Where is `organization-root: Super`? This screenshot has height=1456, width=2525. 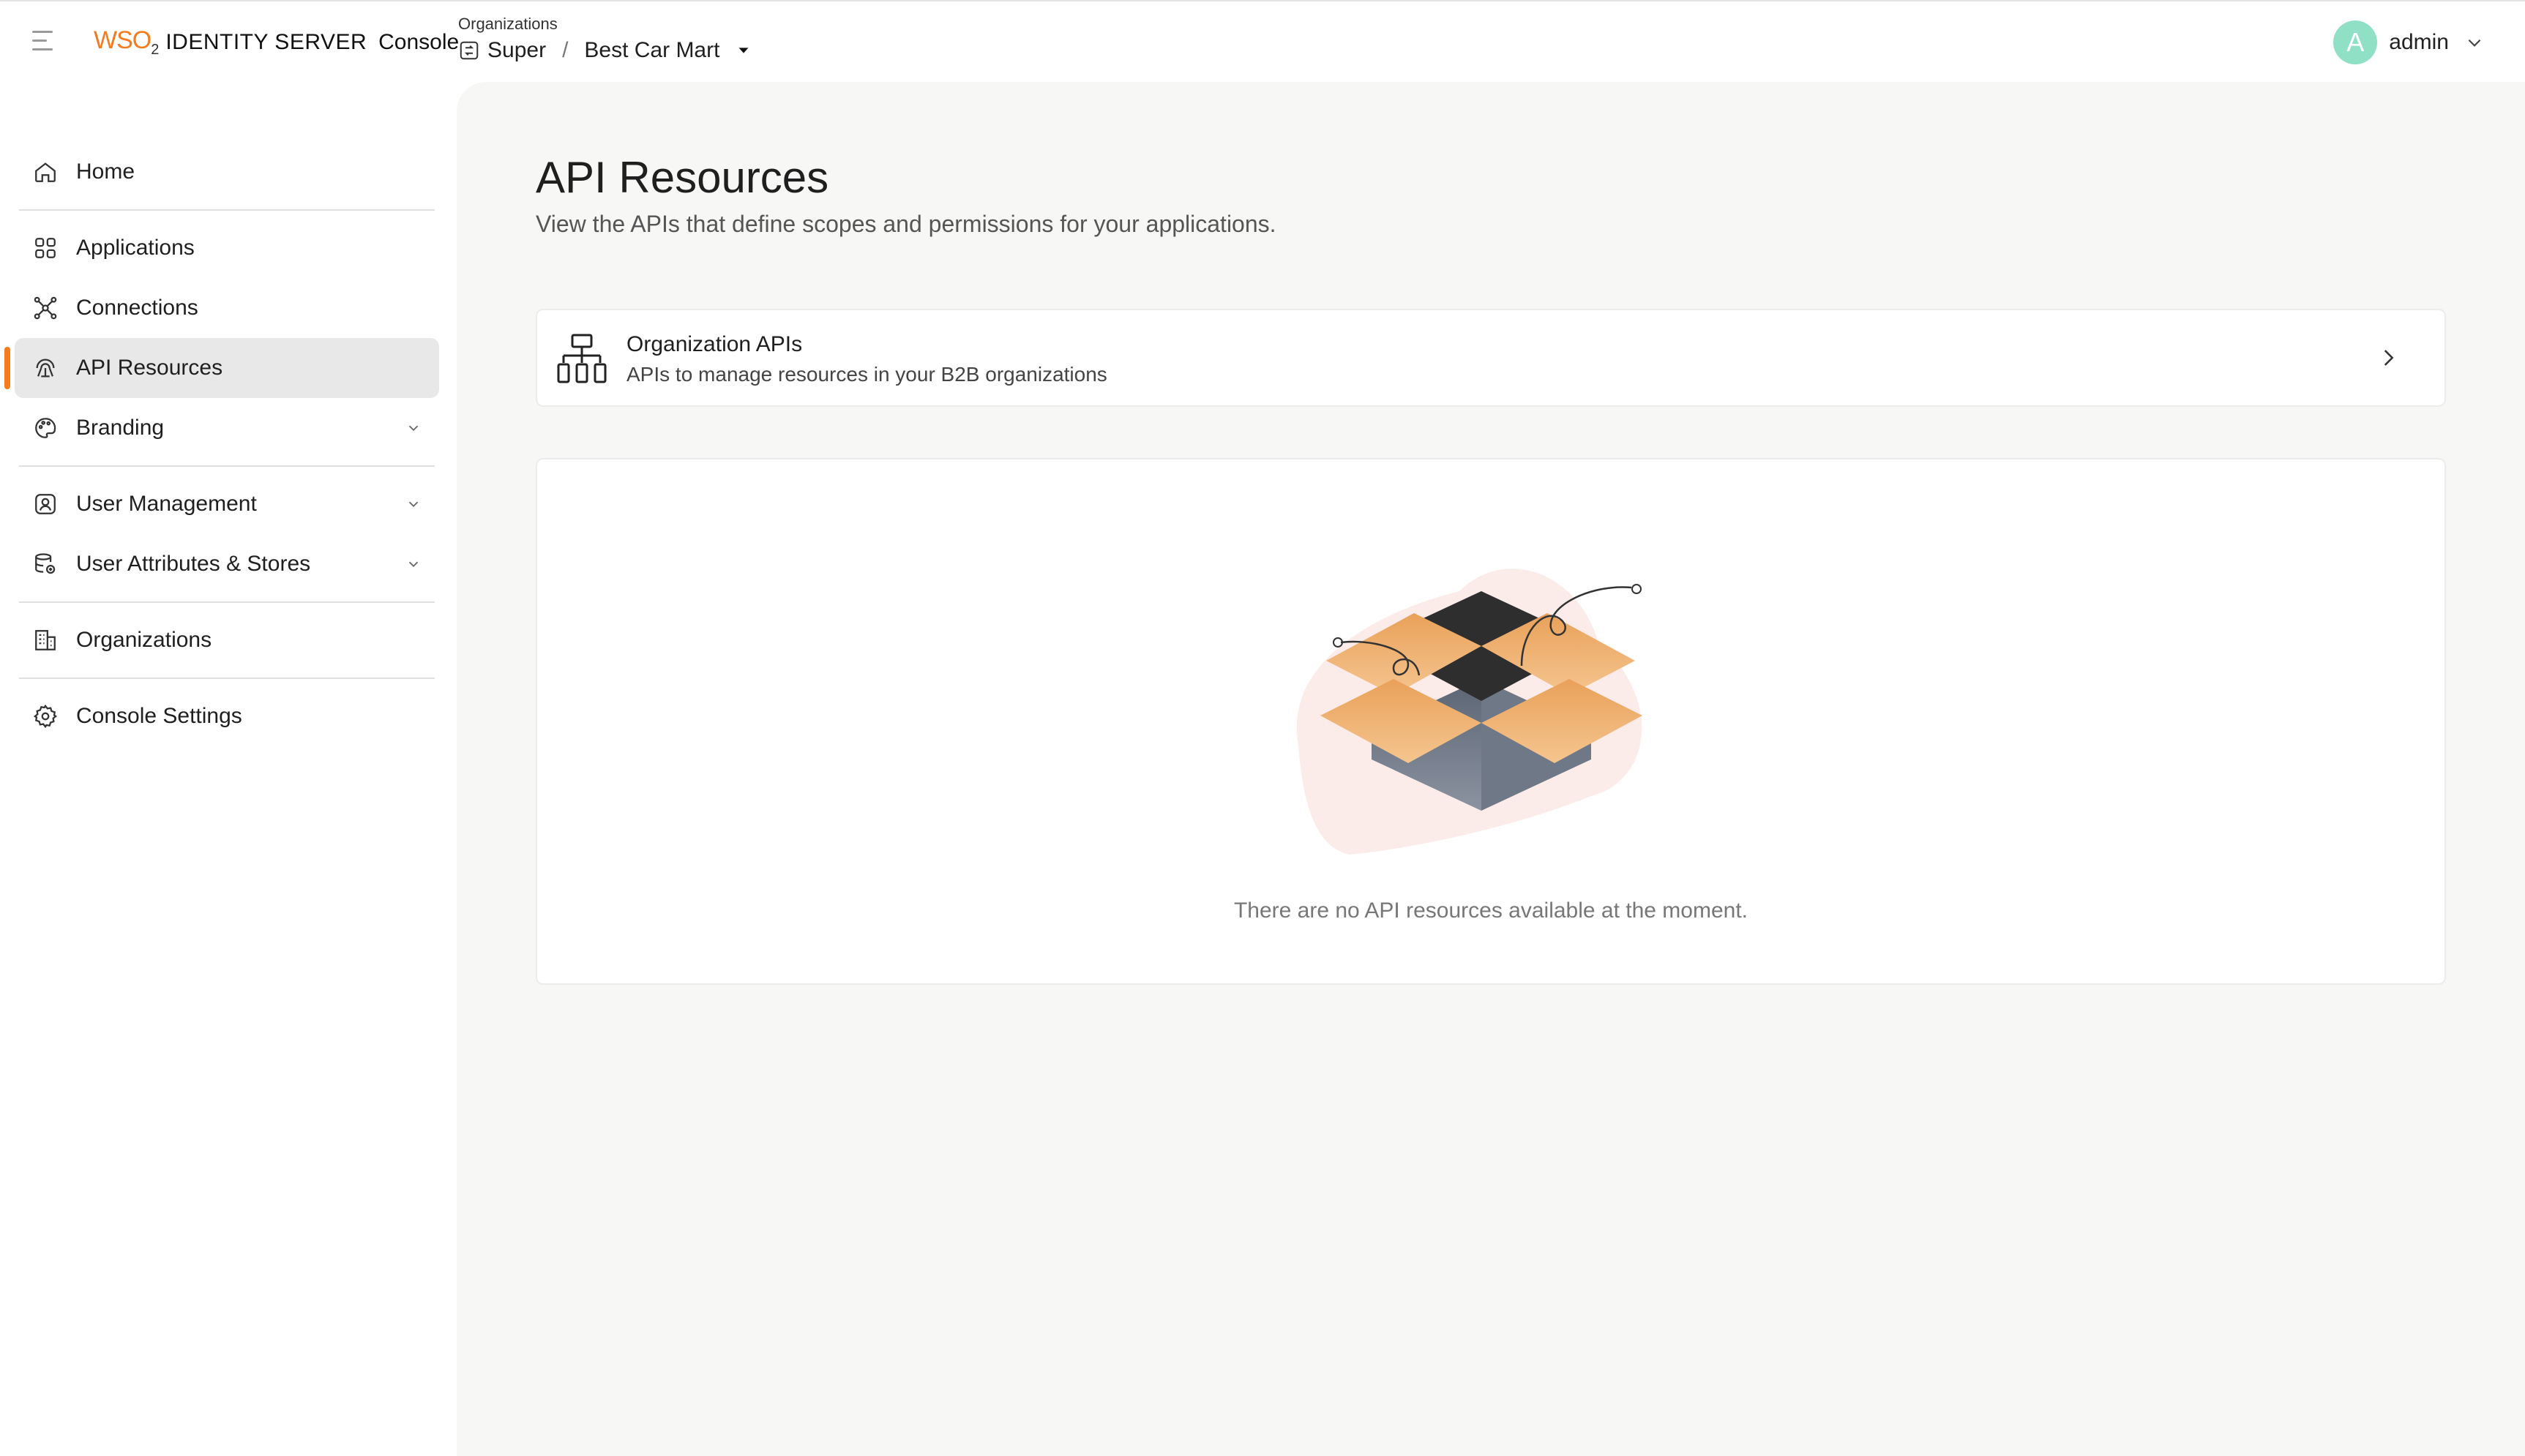
organization-root: Super is located at coordinates (517, 50).